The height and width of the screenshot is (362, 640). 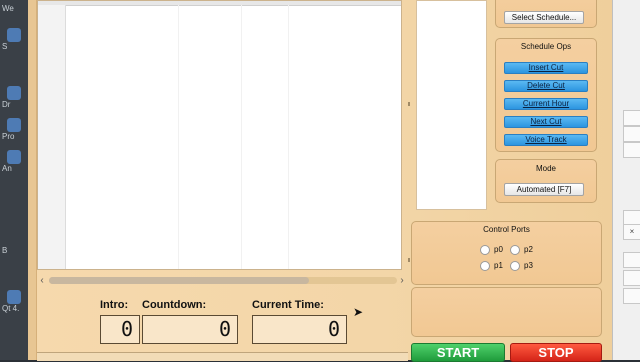 I want to click on schedule-ops-title: Schedule Ops, so click(x=546, y=46).